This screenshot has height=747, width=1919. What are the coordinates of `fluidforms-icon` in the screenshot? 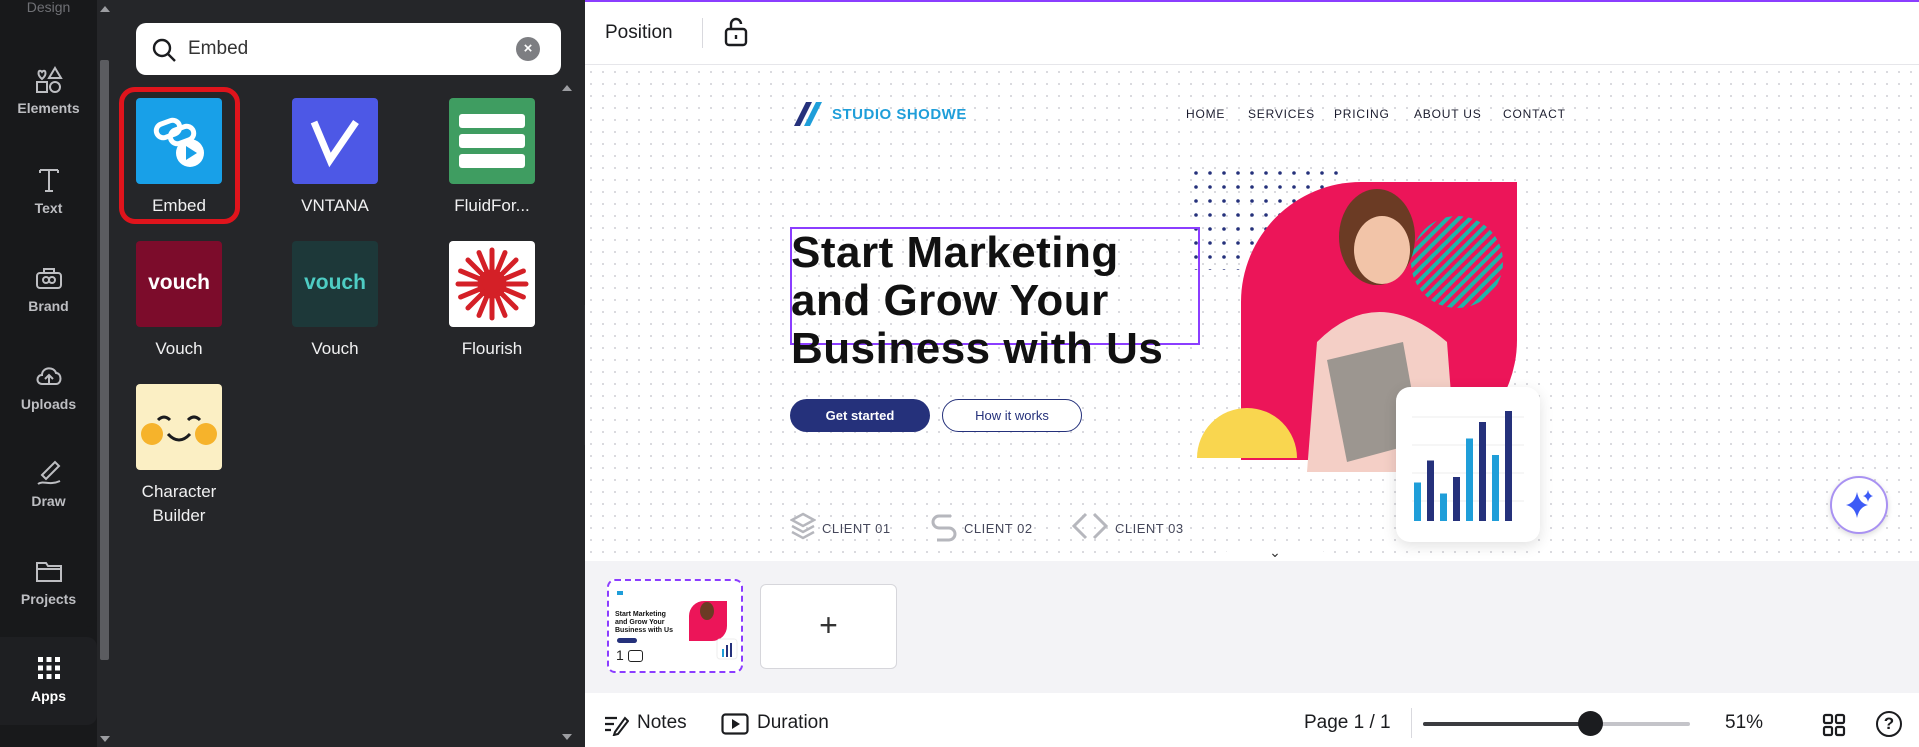 It's located at (492, 141).